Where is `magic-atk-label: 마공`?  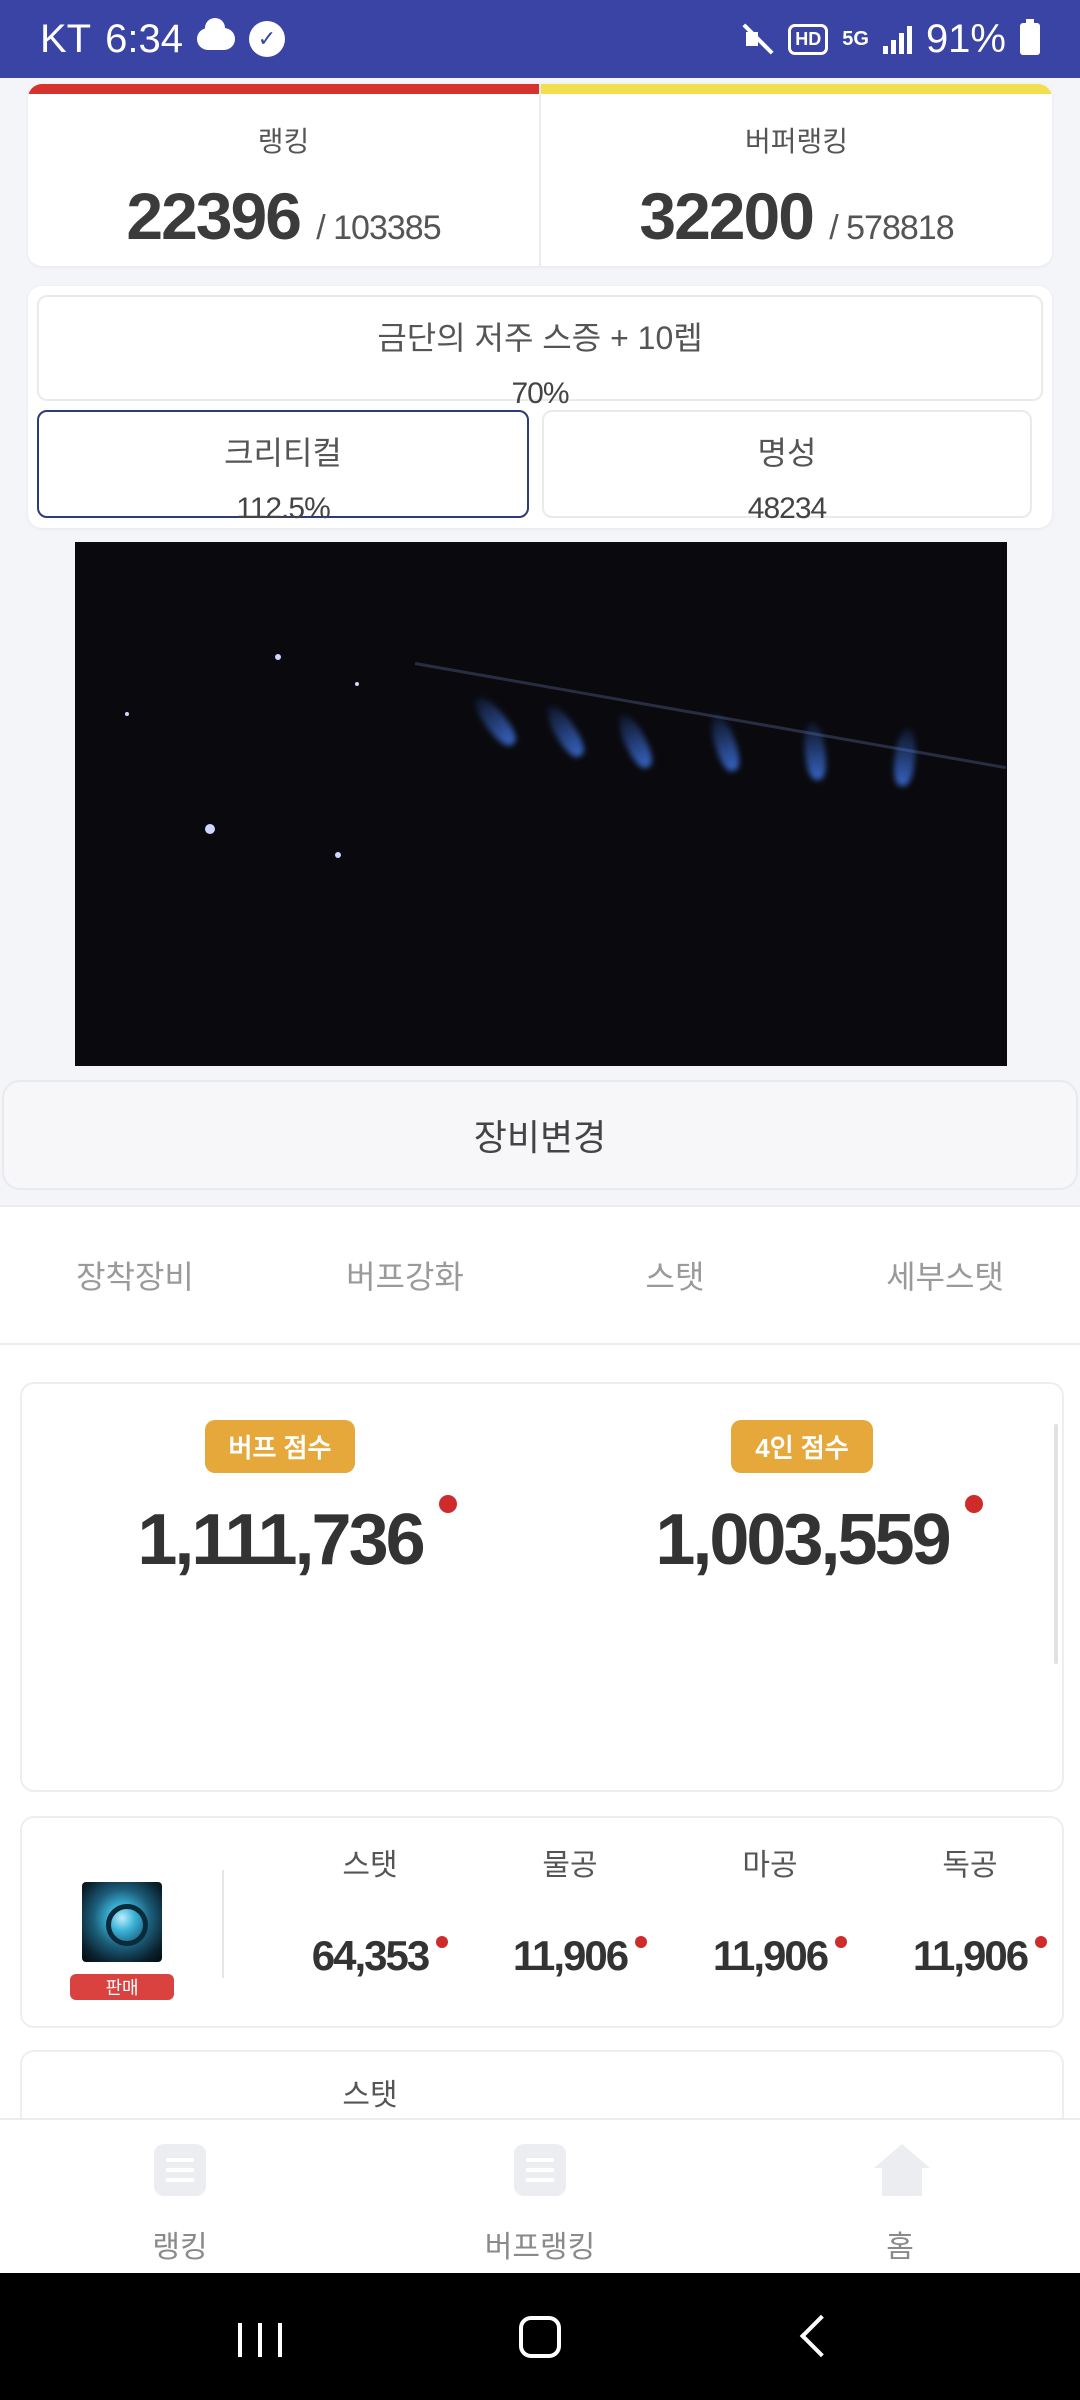
magic-atk-label: 마공 is located at coordinates (770, 1865).